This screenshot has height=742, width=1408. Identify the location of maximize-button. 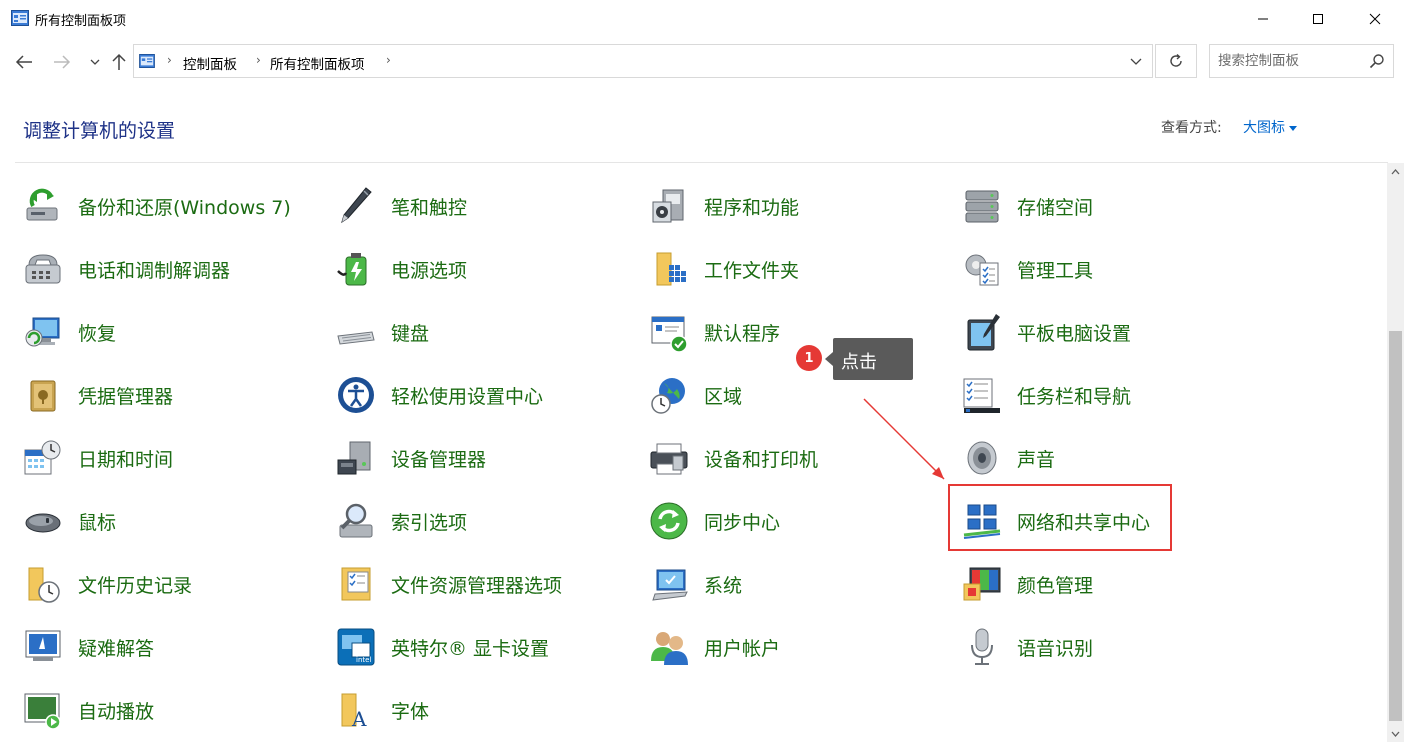
(1318, 19).